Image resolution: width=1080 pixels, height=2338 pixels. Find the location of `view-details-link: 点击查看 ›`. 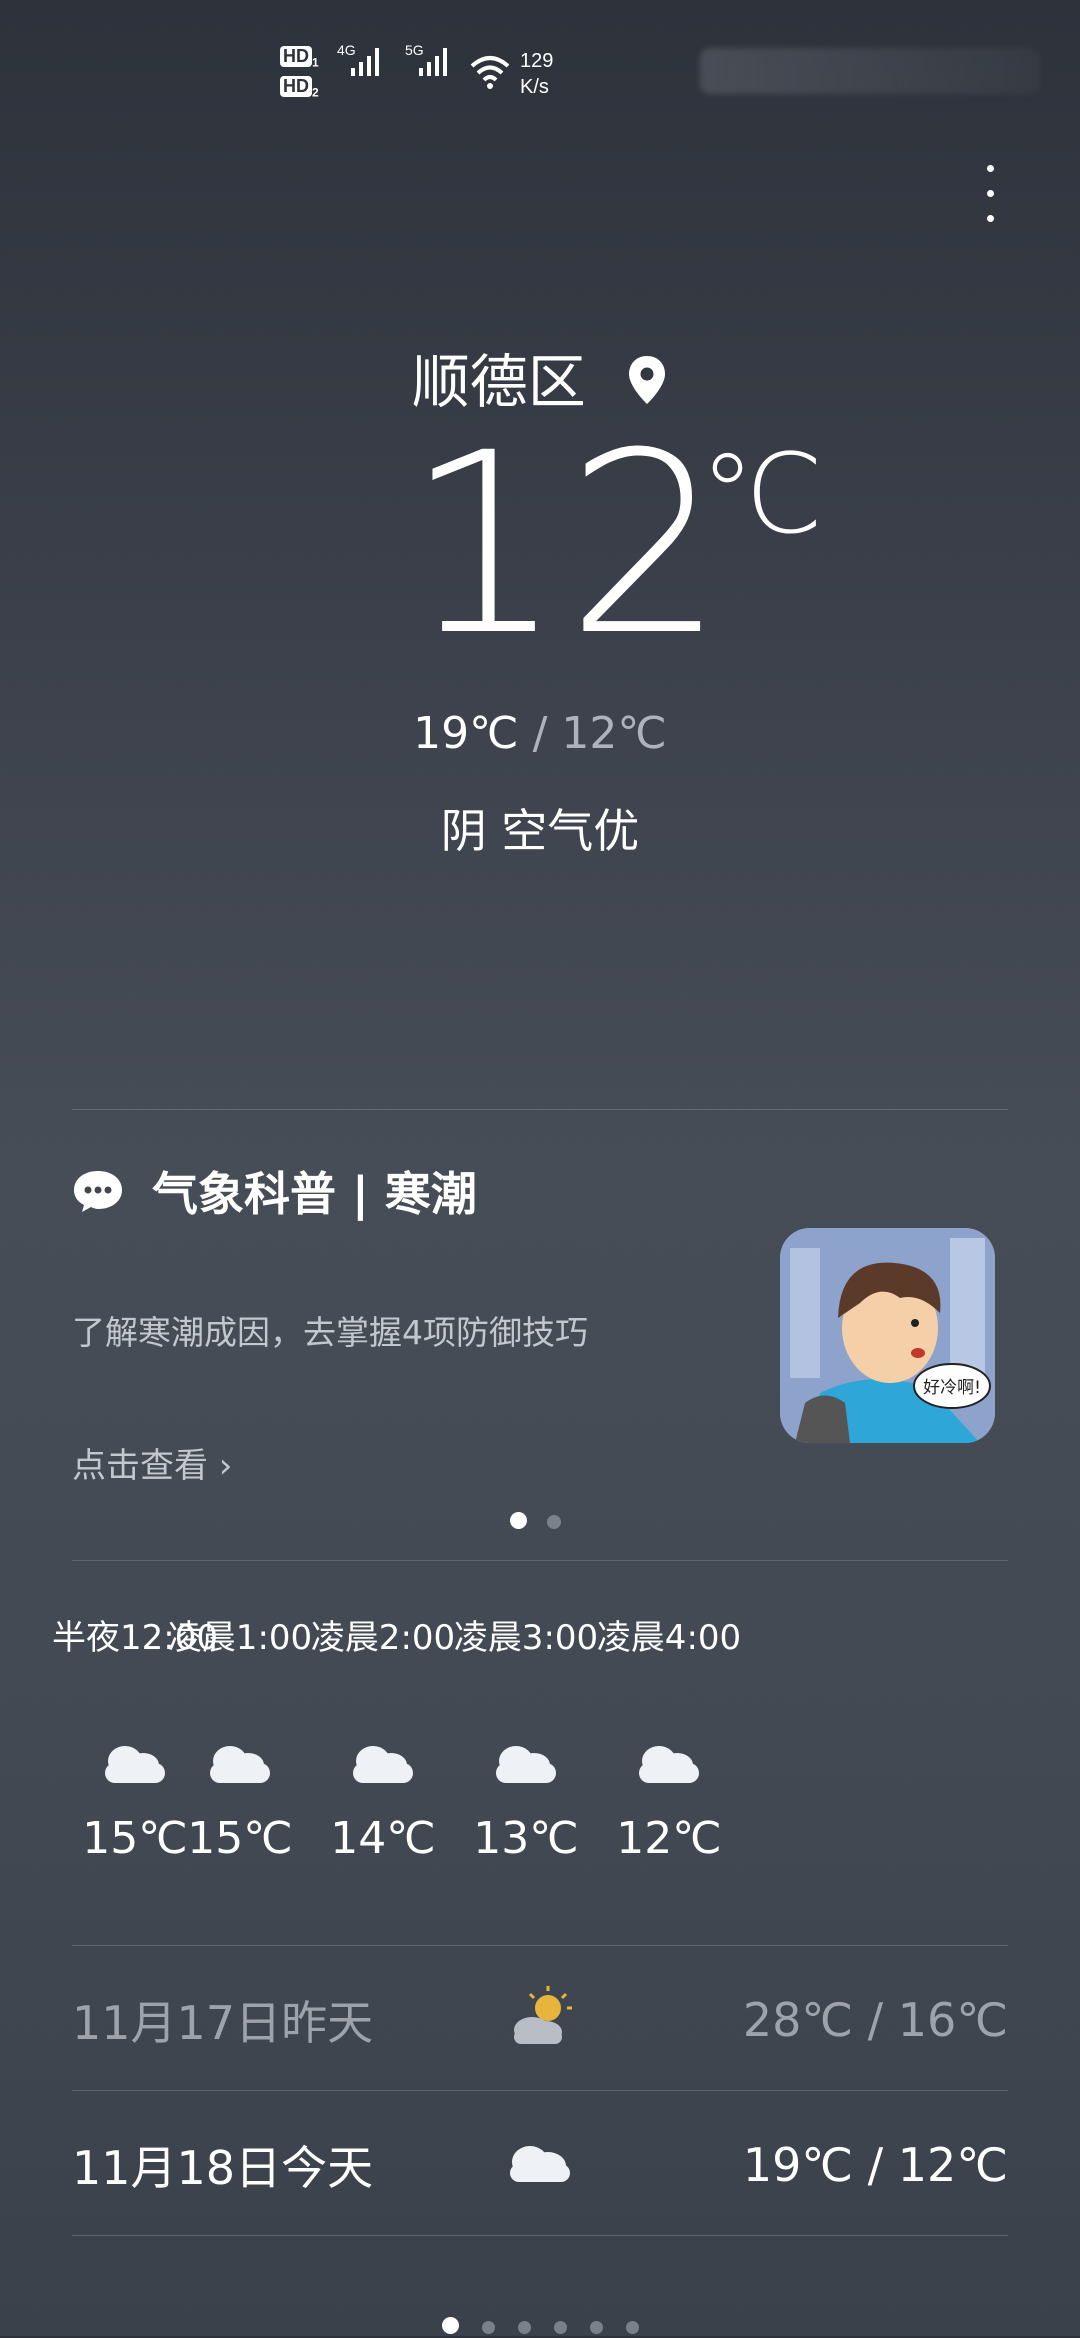

view-details-link: 点击查看 › is located at coordinates (152, 1462).